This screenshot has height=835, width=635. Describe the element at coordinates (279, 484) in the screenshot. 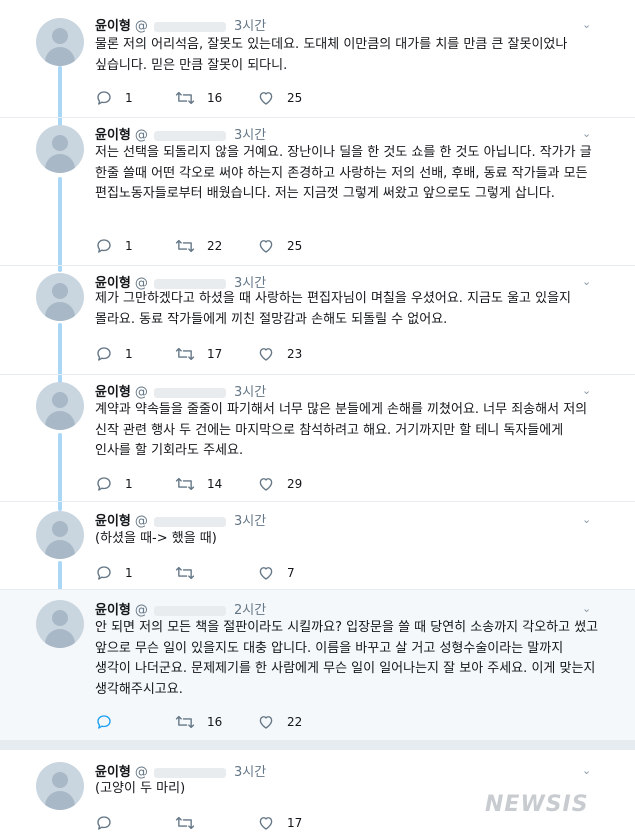

I see `like-button: 29` at that location.